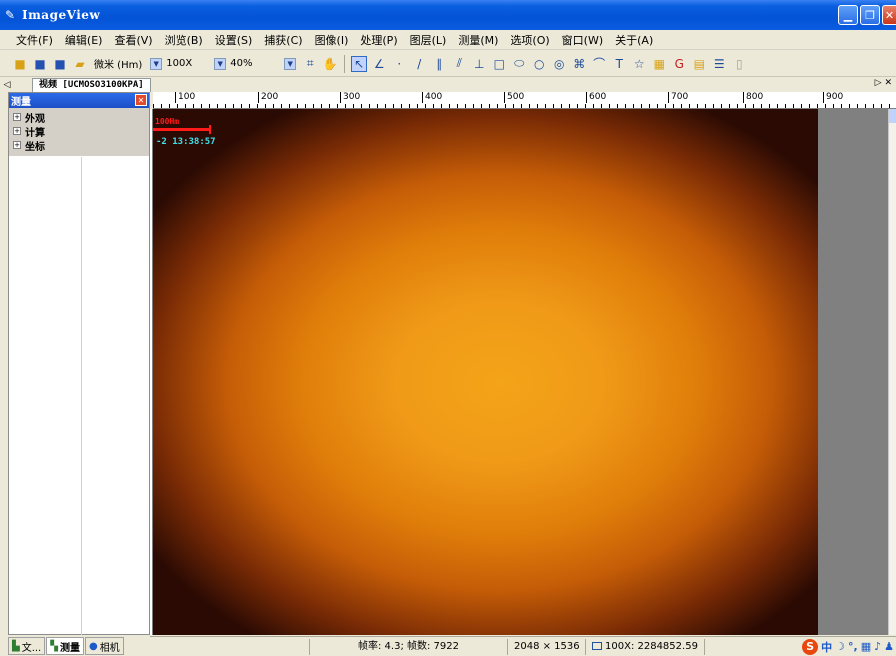 Image resolution: width=896 pixels, height=656 pixels. I want to click on ime-toolbar: S 中 ☽ °, ▦ ♪ ♟, so click(849, 646).